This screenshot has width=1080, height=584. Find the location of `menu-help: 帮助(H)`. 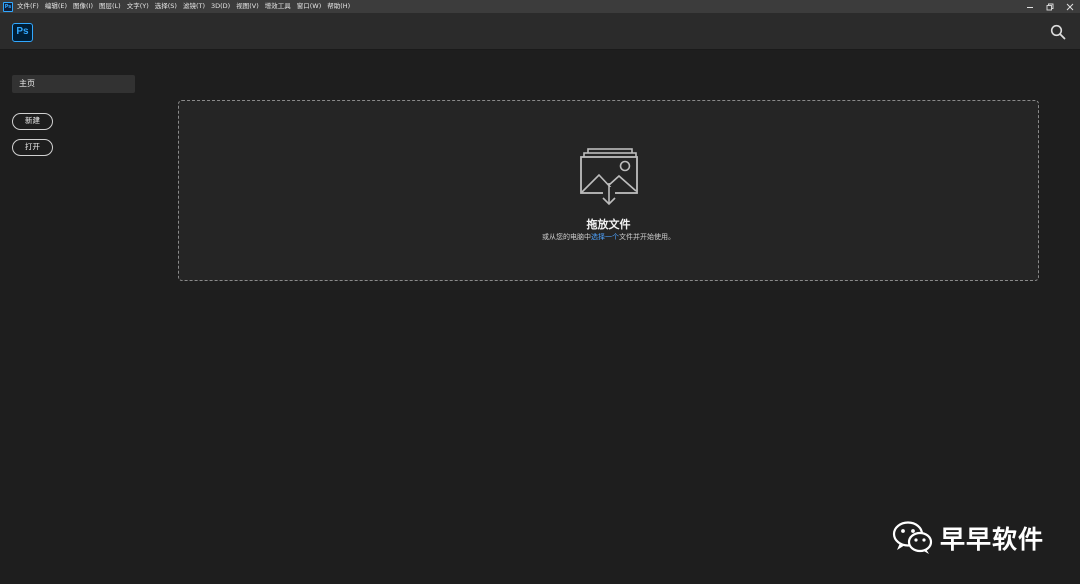

menu-help: 帮助(H) is located at coordinates (338, 6).